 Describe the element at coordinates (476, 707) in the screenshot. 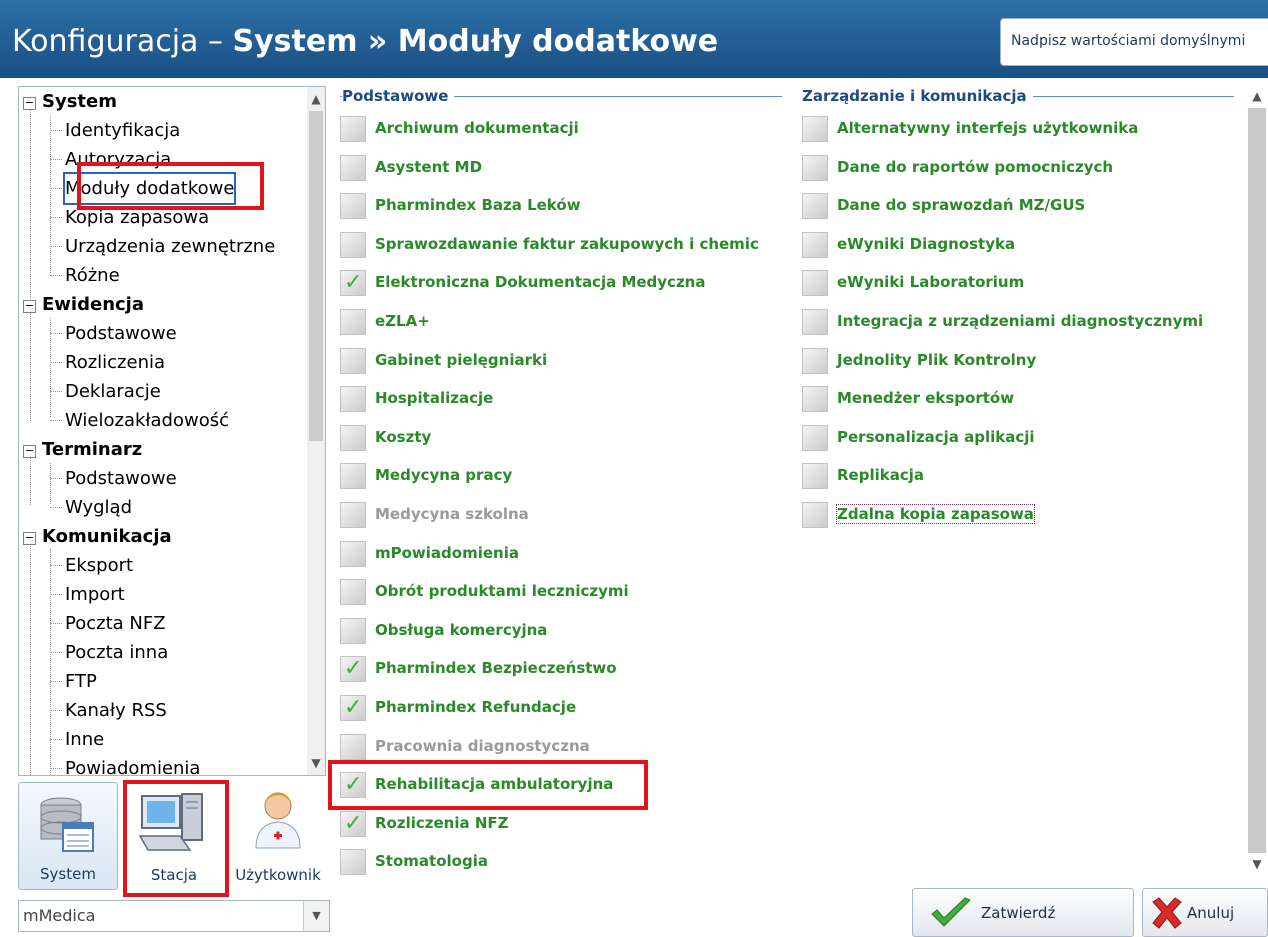

I see `module-label: Pharmindex Refundacje` at that location.